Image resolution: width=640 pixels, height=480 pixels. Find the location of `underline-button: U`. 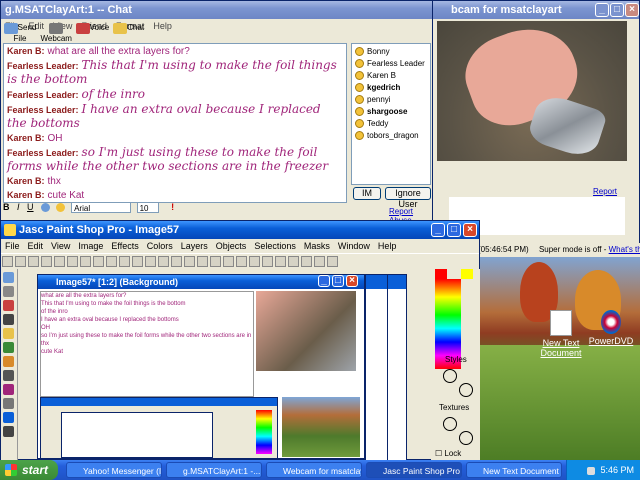

underline-button: U is located at coordinates (30, 207).